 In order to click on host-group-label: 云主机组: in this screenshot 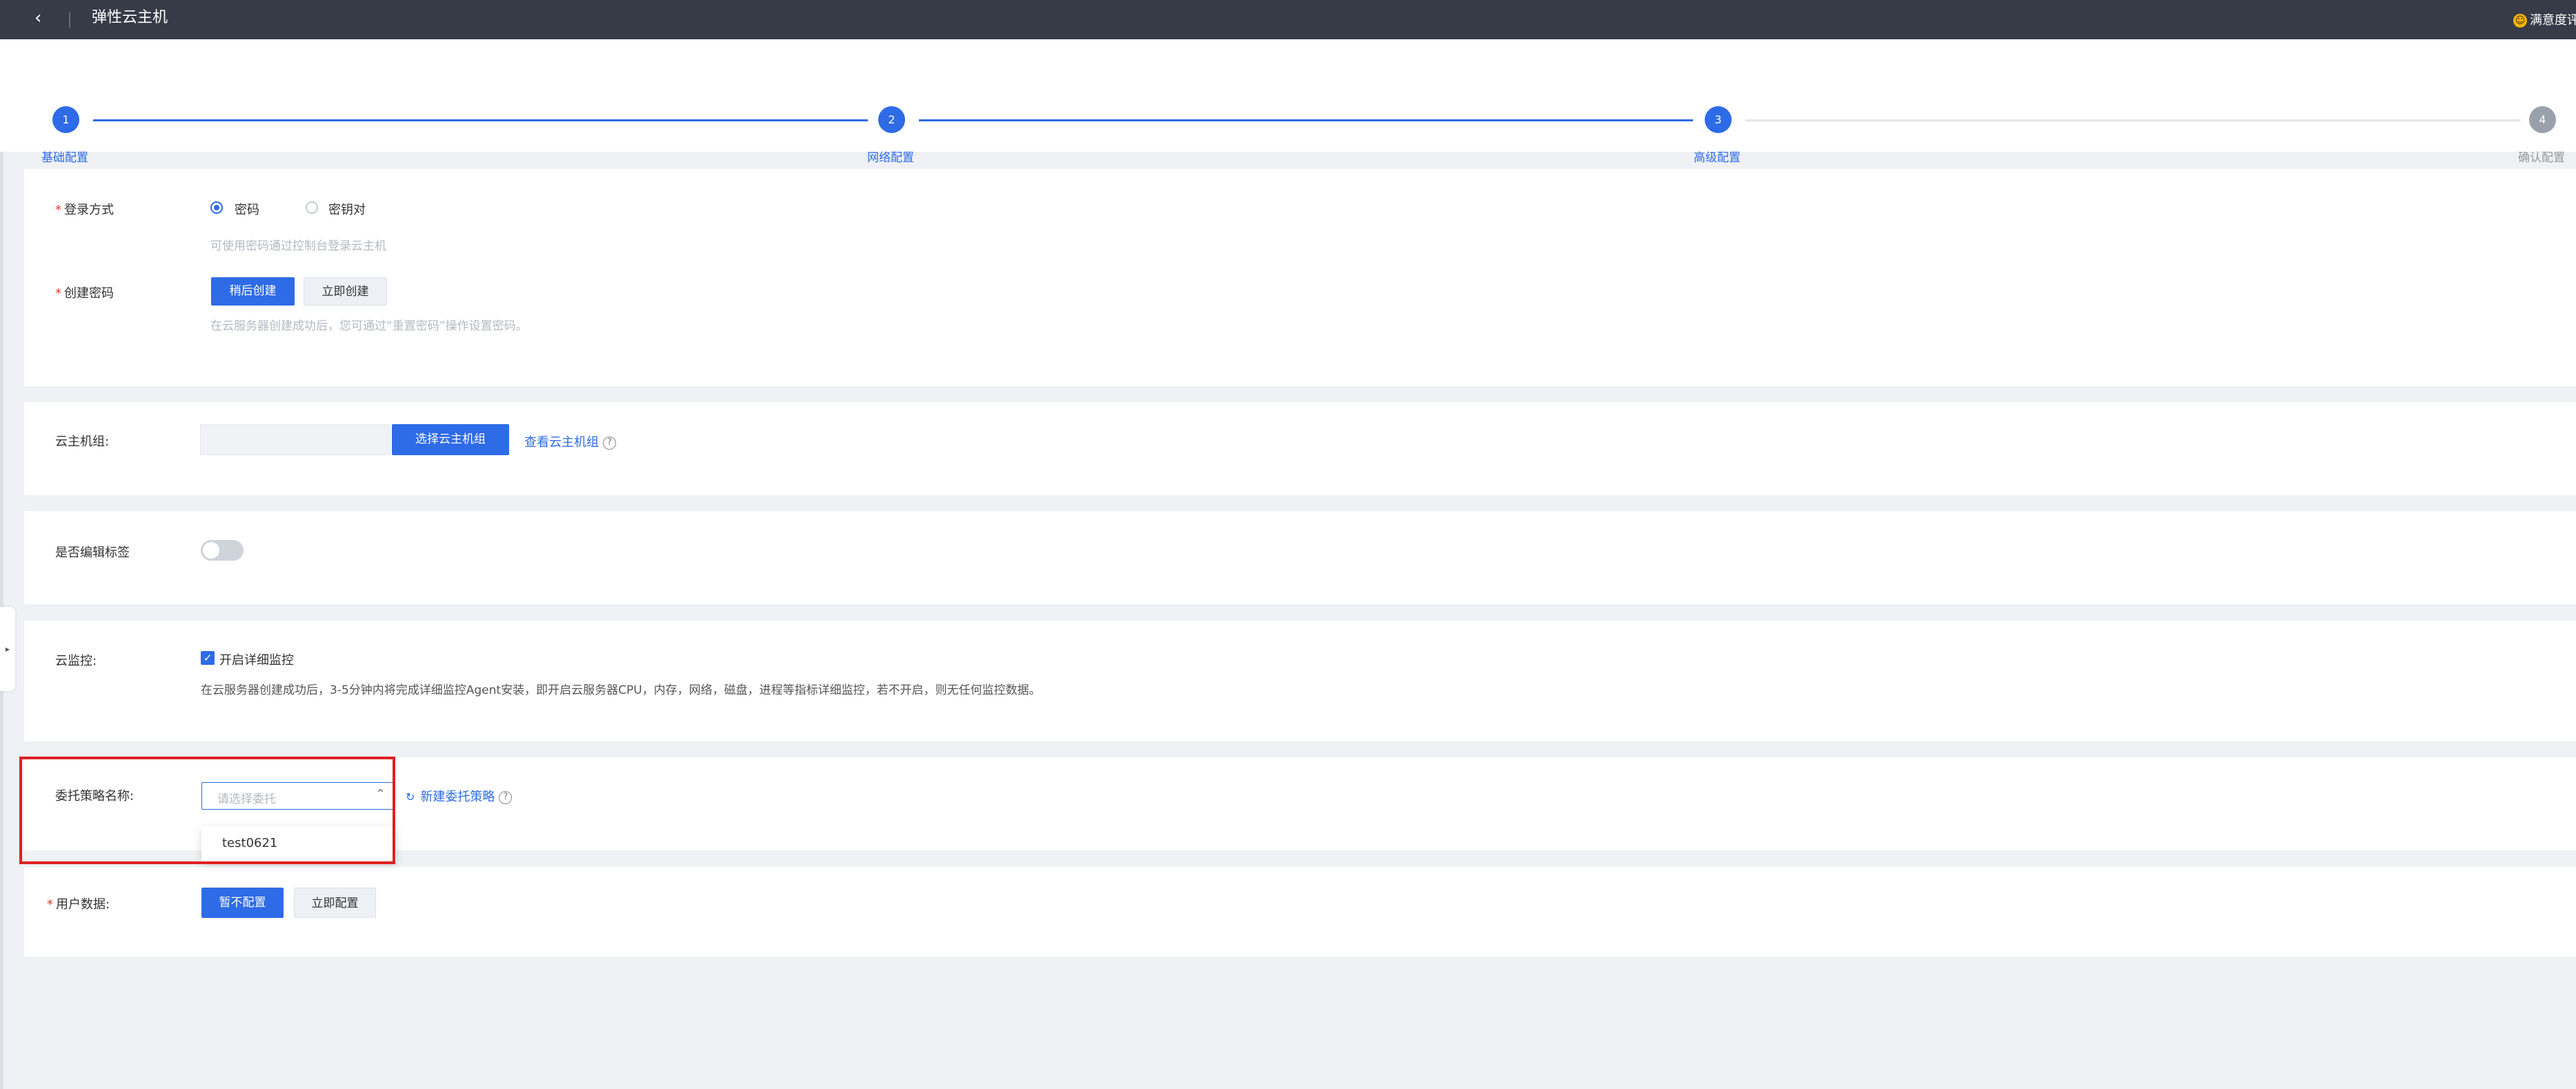, I will do `click(82, 442)`.